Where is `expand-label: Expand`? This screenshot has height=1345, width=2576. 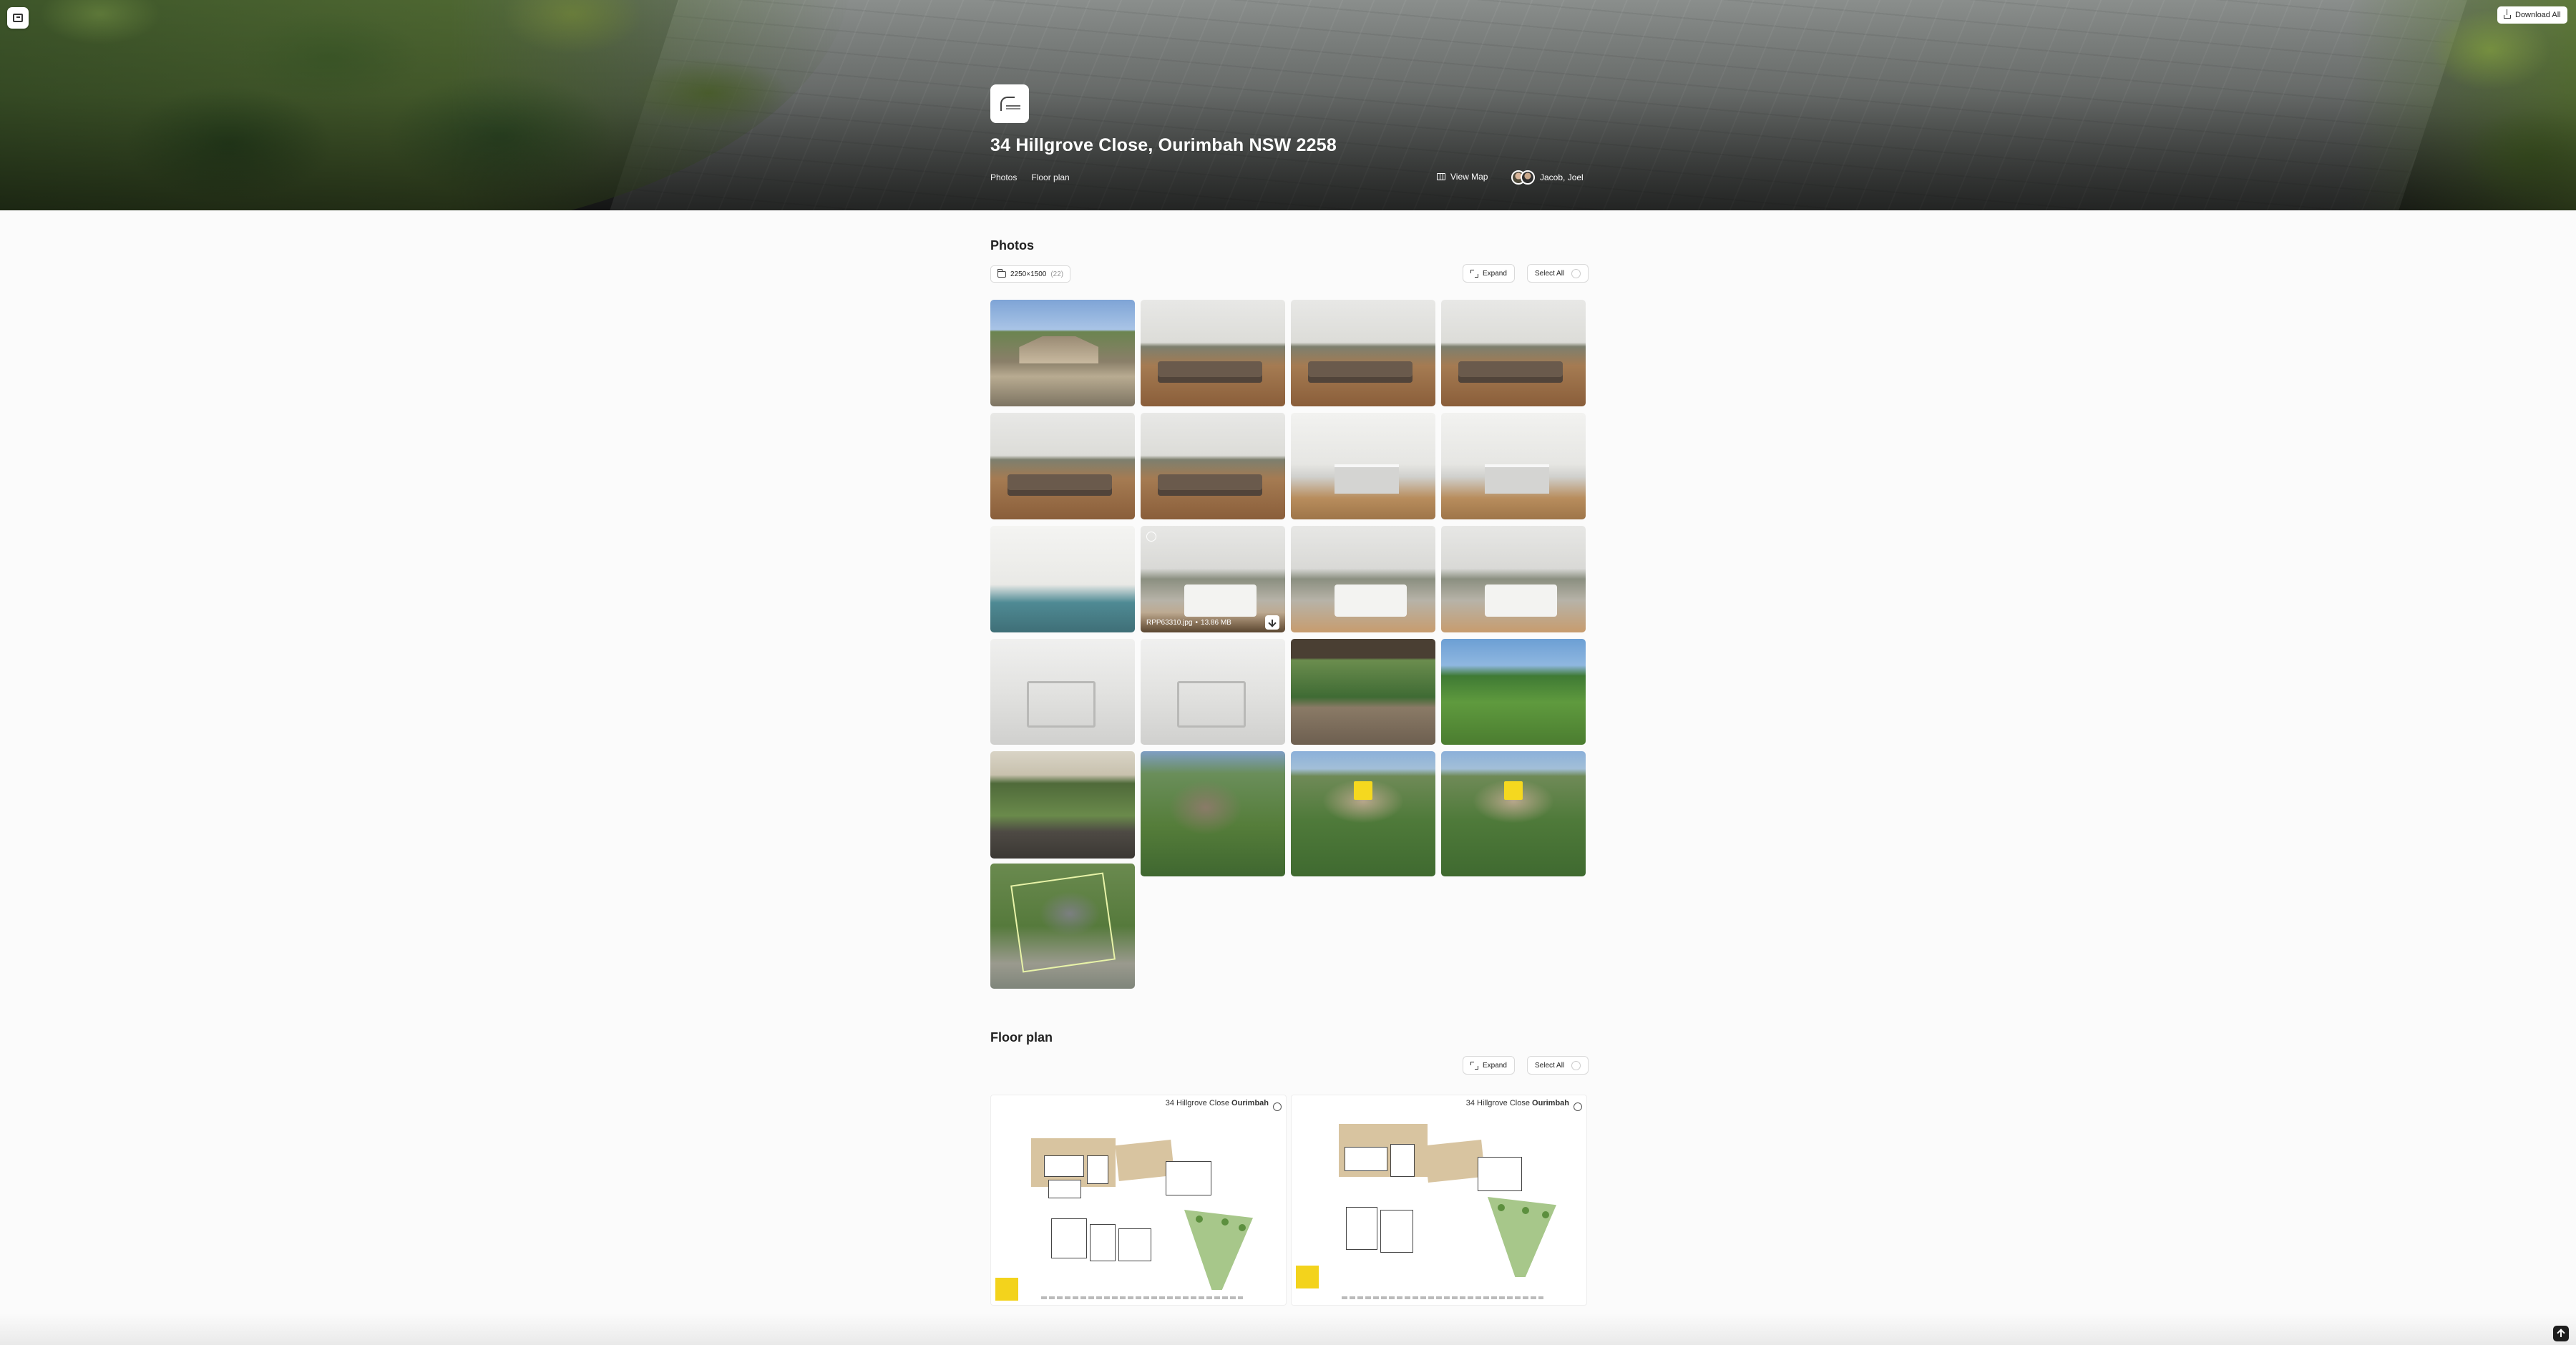 expand-label: Expand is located at coordinates (1495, 274).